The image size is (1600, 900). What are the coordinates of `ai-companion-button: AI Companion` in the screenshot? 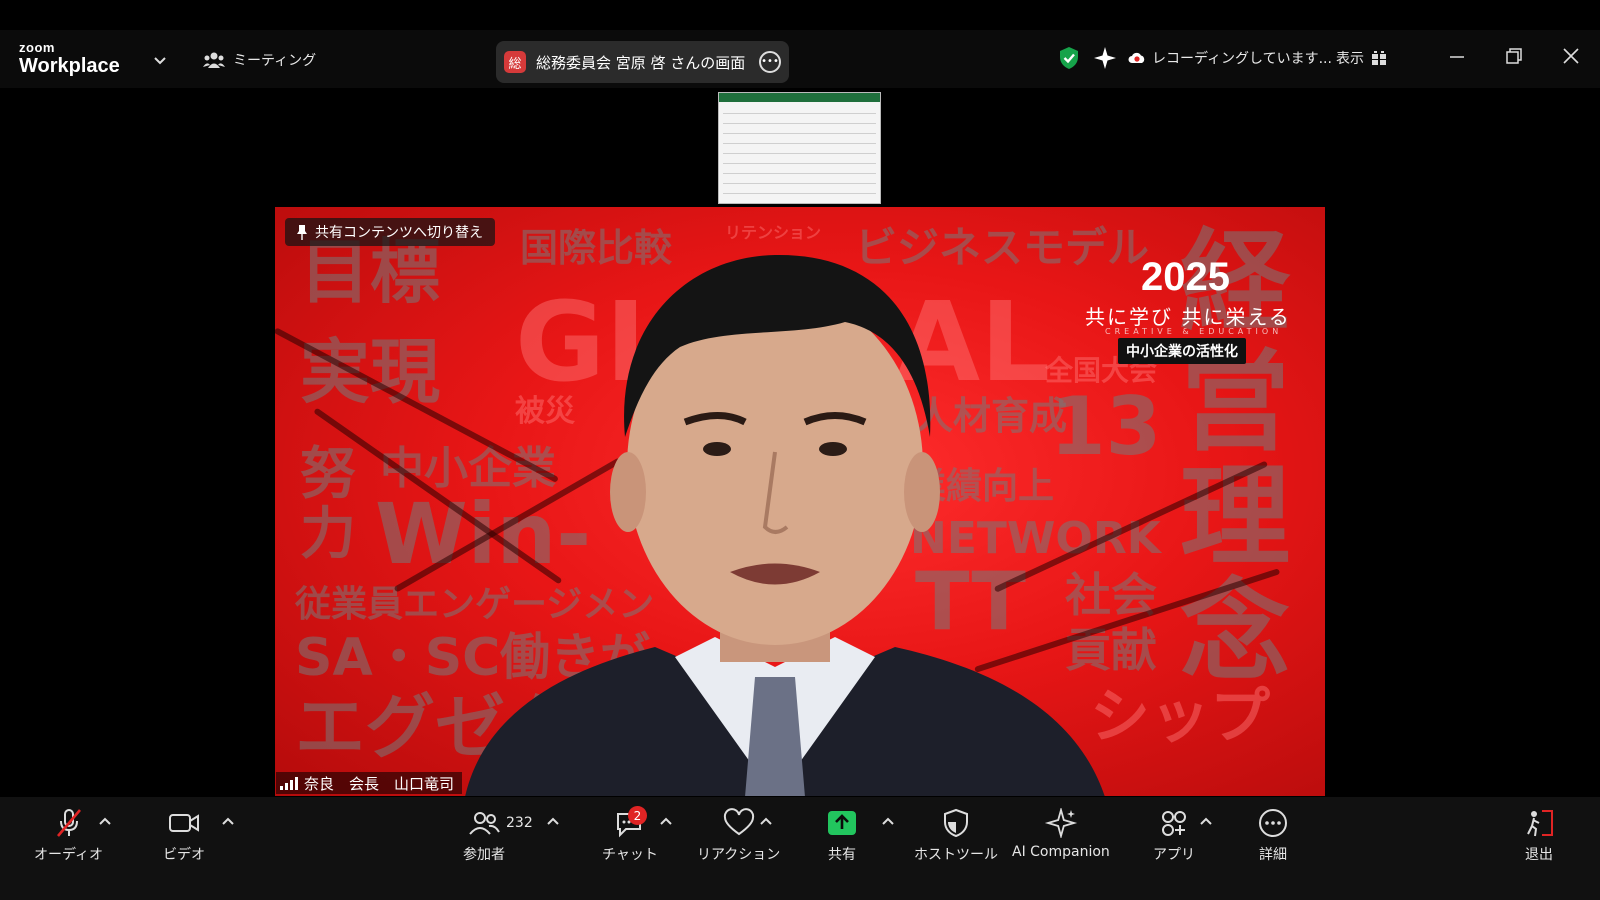 It's located at (1061, 834).